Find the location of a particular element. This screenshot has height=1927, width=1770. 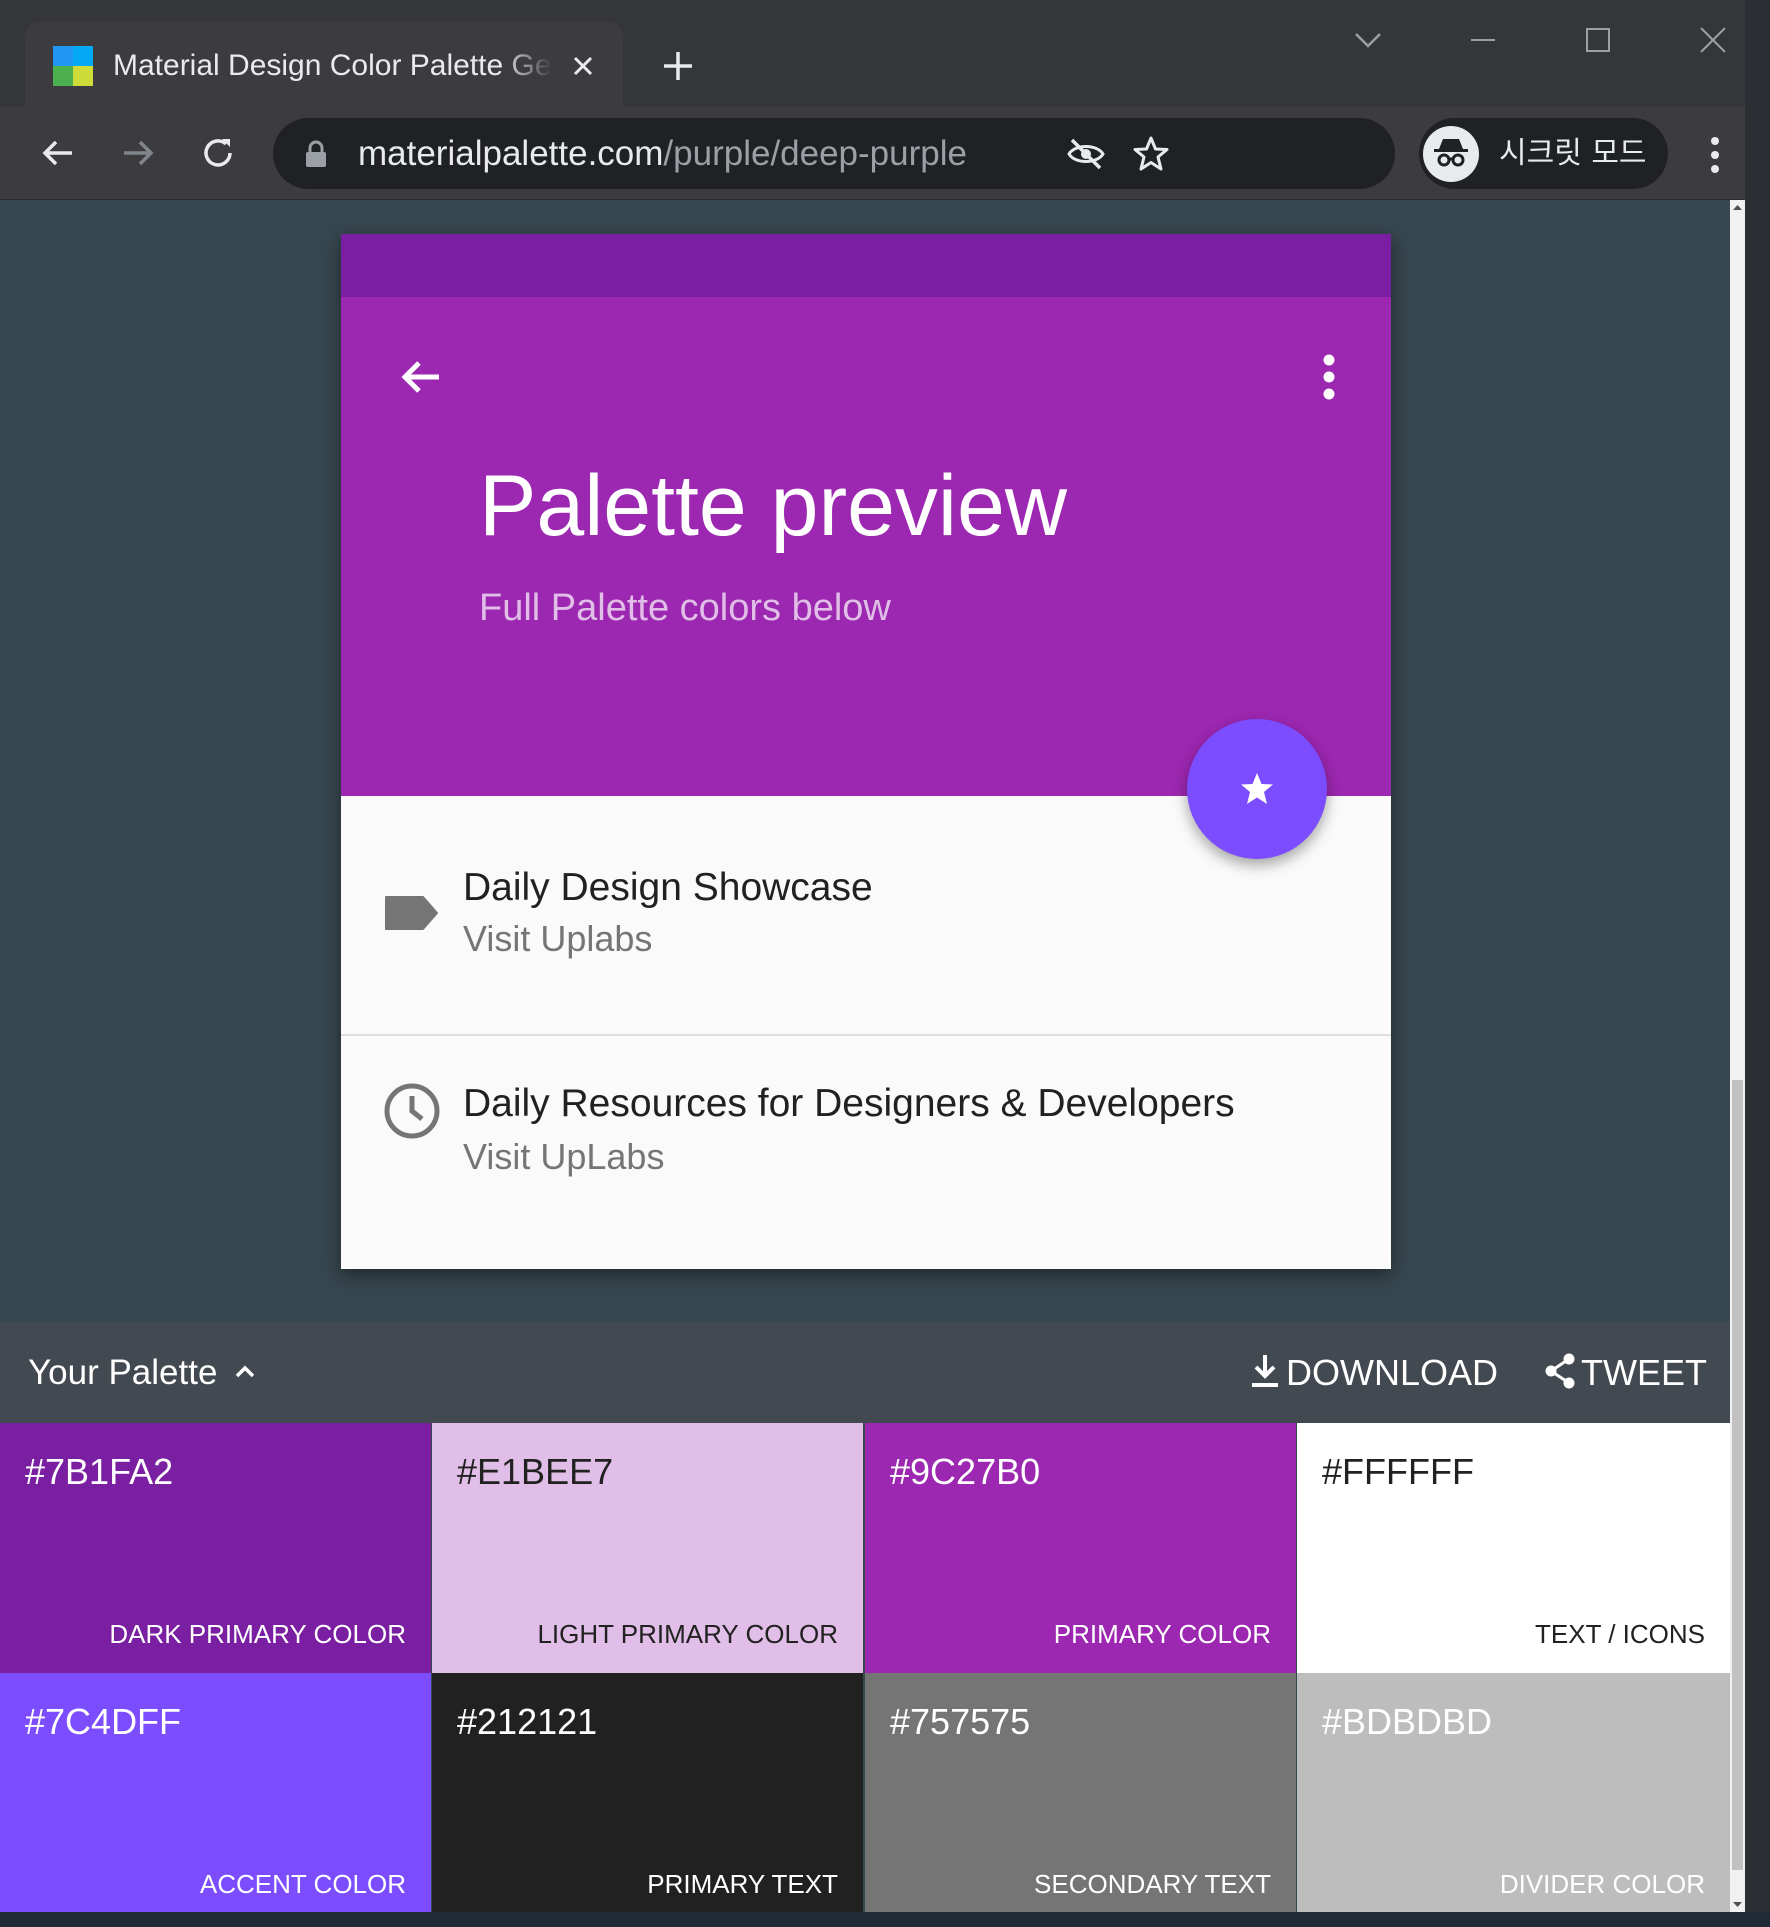

tab-close-icon is located at coordinates (583, 66).